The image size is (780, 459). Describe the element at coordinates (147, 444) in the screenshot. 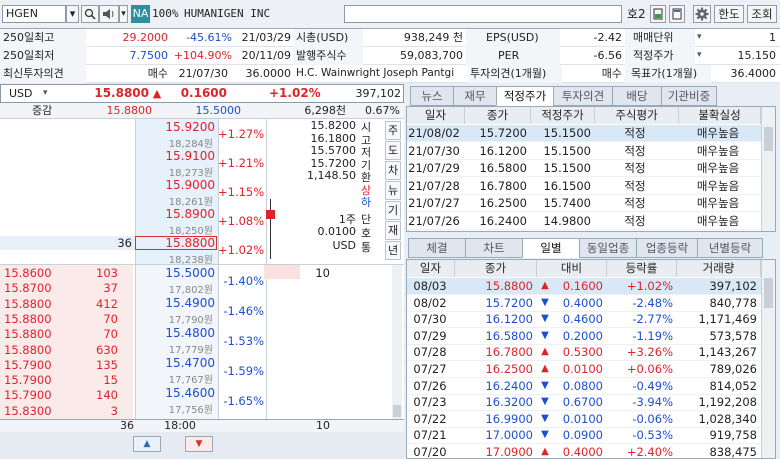

I see `scroll-up-button: ▲` at that location.